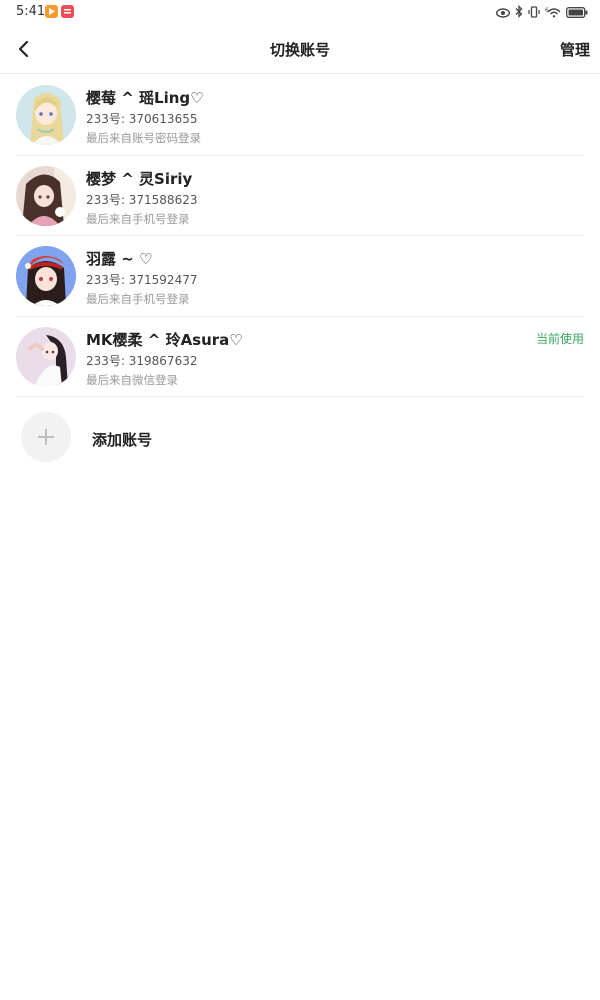  What do you see at coordinates (132, 379) in the screenshot?
I see `account-login-method: 最后来自微信登录` at bounding box center [132, 379].